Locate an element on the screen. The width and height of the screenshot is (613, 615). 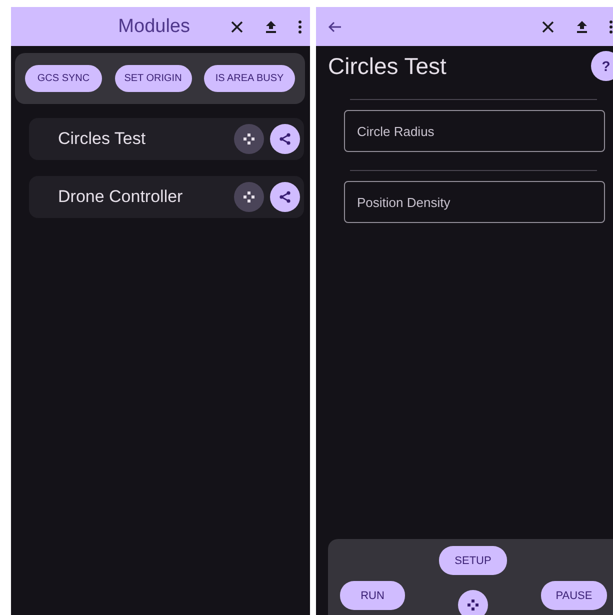
help-button: ? is located at coordinates (602, 66).